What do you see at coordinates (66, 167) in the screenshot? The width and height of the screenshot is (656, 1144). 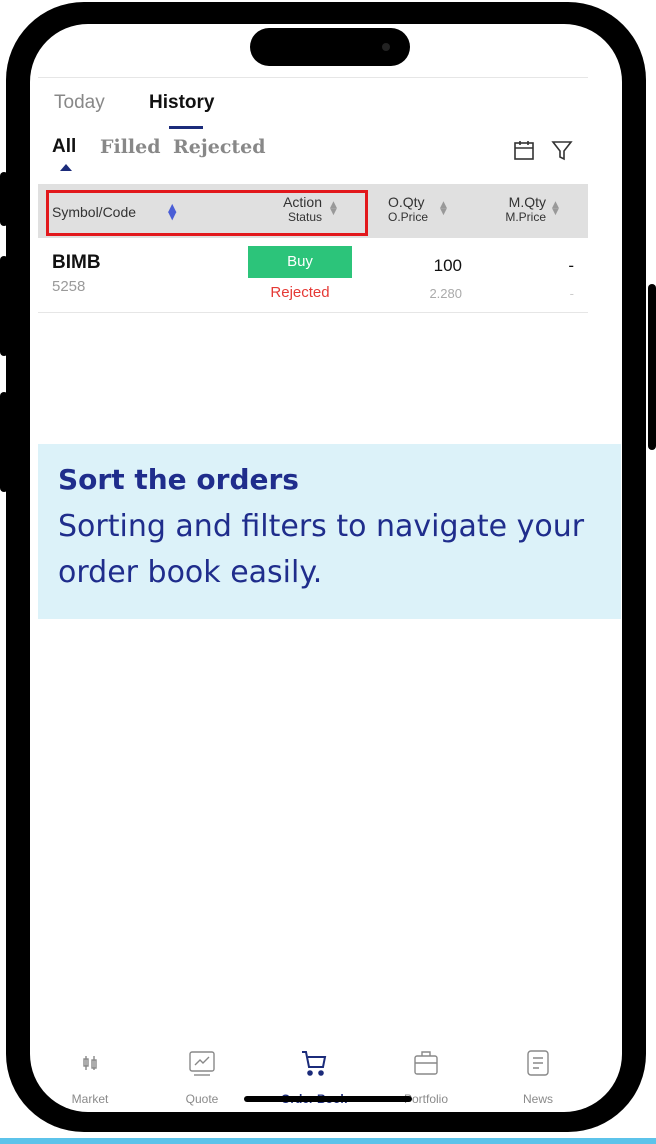 I see `filter-all-indicator` at bounding box center [66, 167].